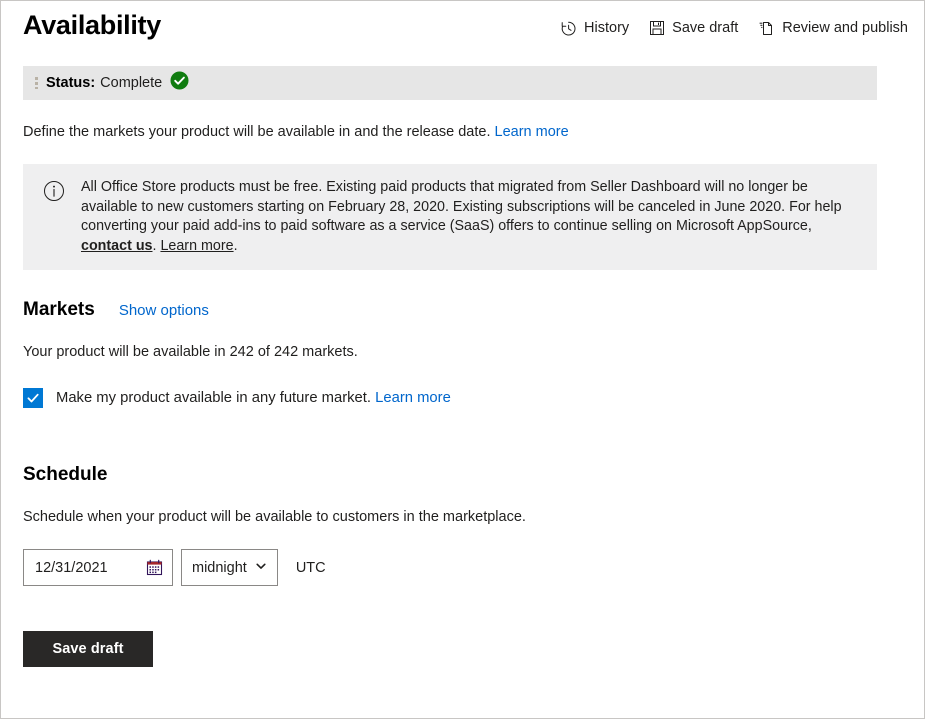  I want to click on save-draft-button: Save draft, so click(88, 649).